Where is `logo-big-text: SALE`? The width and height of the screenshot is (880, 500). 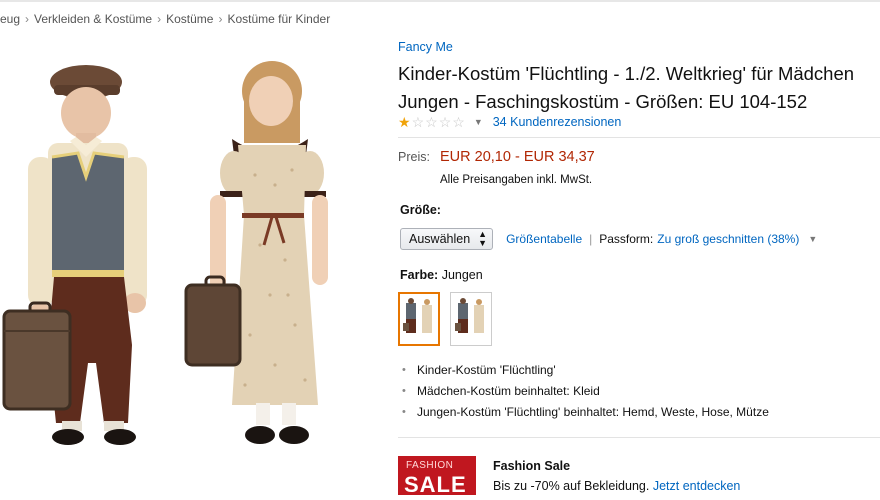 logo-big-text: SALE is located at coordinates (435, 483).